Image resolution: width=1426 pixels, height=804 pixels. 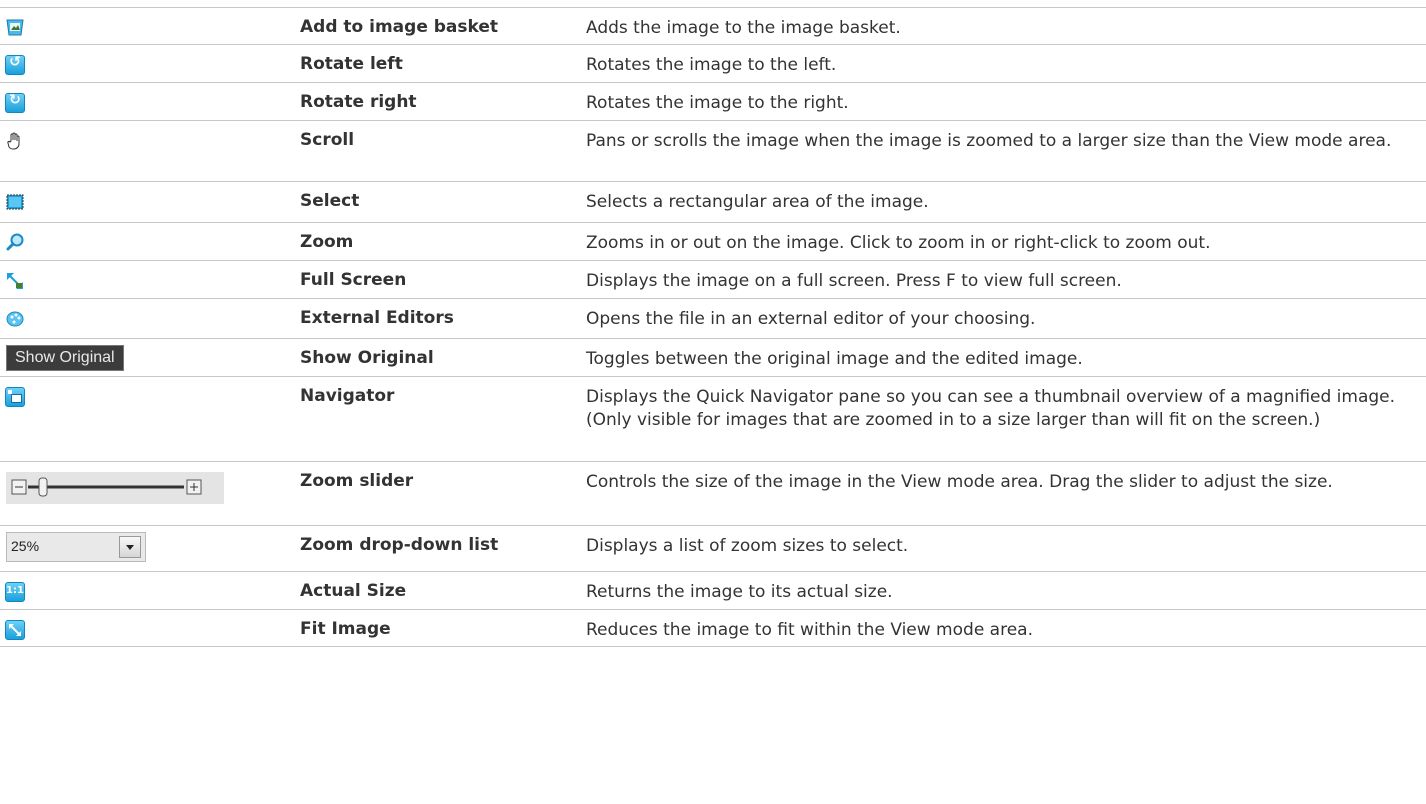 I want to click on palette-icon, so click(x=15, y=321).